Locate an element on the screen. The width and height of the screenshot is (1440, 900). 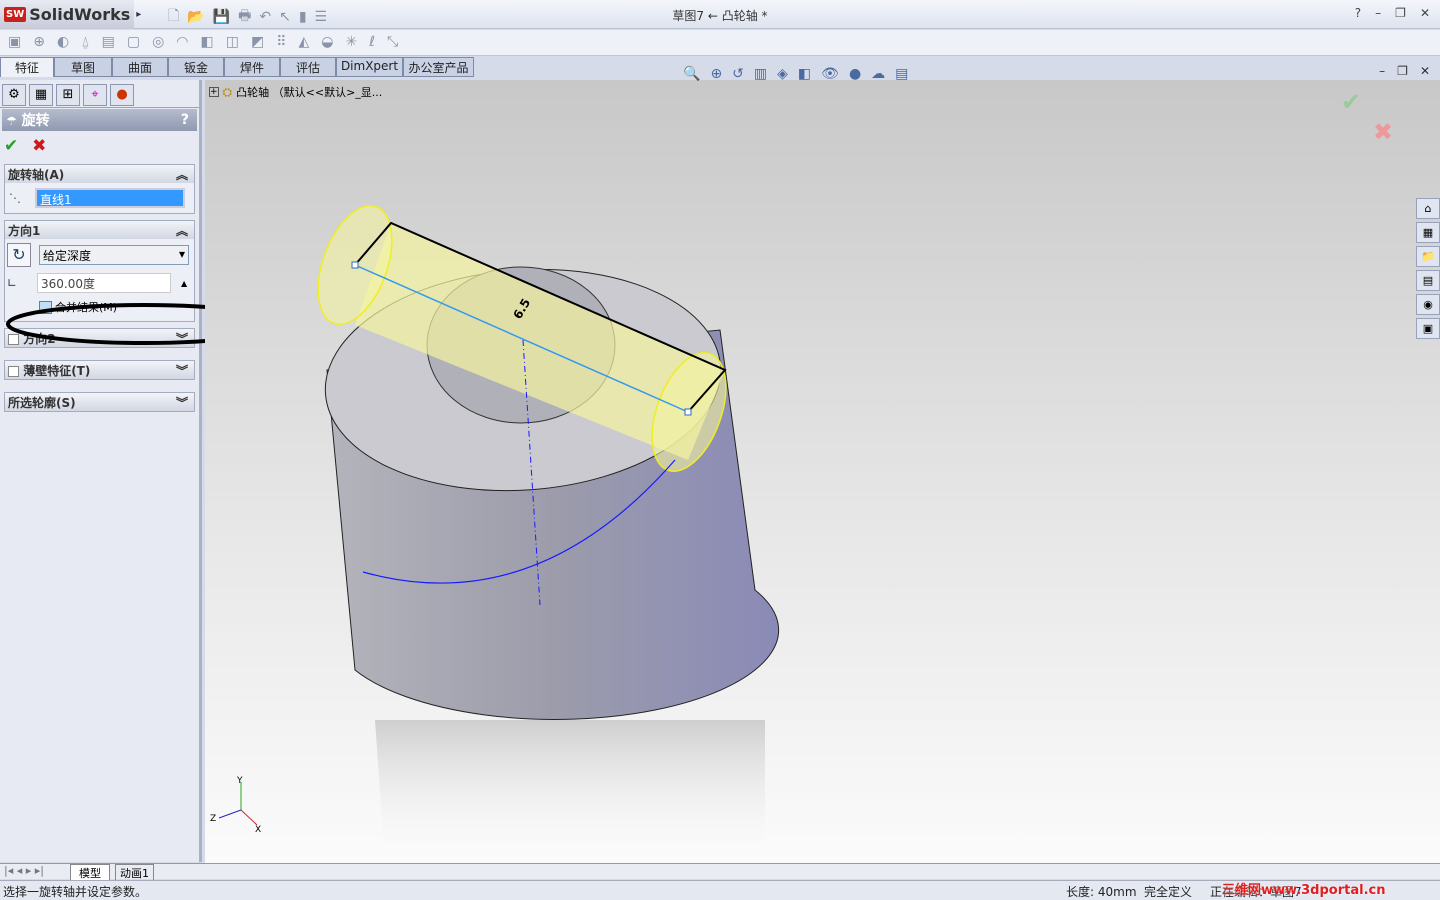
hole-icon: ◎ is located at coordinates (158, 42).